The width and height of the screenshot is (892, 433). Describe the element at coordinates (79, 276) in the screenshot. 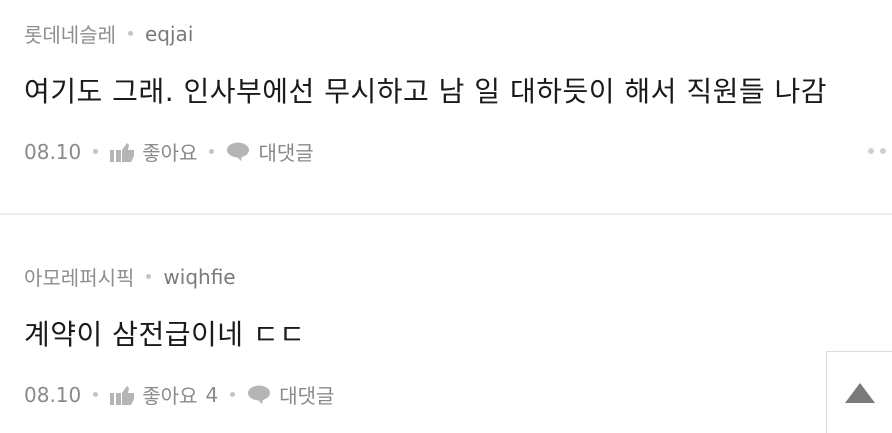

I see `company-name: 아모레퍼시픽` at that location.